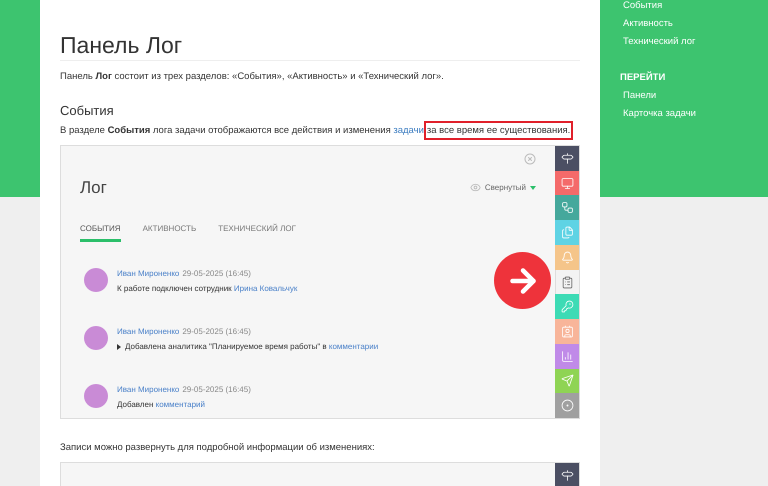 The image size is (768, 486). What do you see at coordinates (87, 111) in the screenshot?
I see `section-heading: События` at bounding box center [87, 111].